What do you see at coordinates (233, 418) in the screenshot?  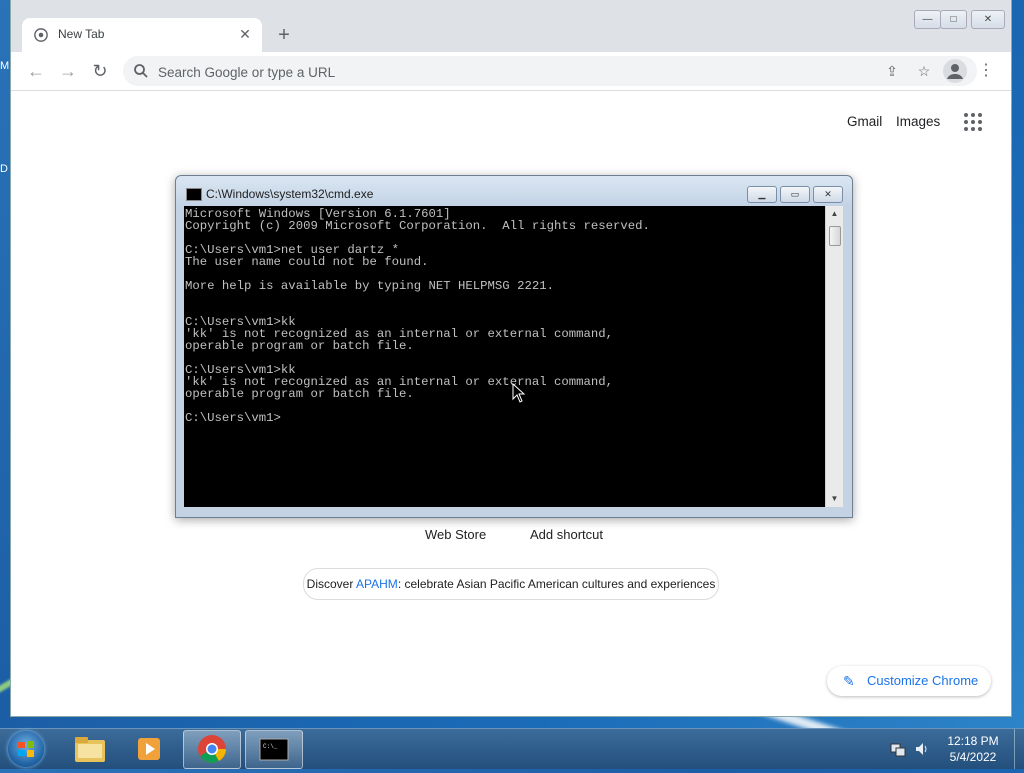 I see `console-line: C:\Users\vm1>` at bounding box center [233, 418].